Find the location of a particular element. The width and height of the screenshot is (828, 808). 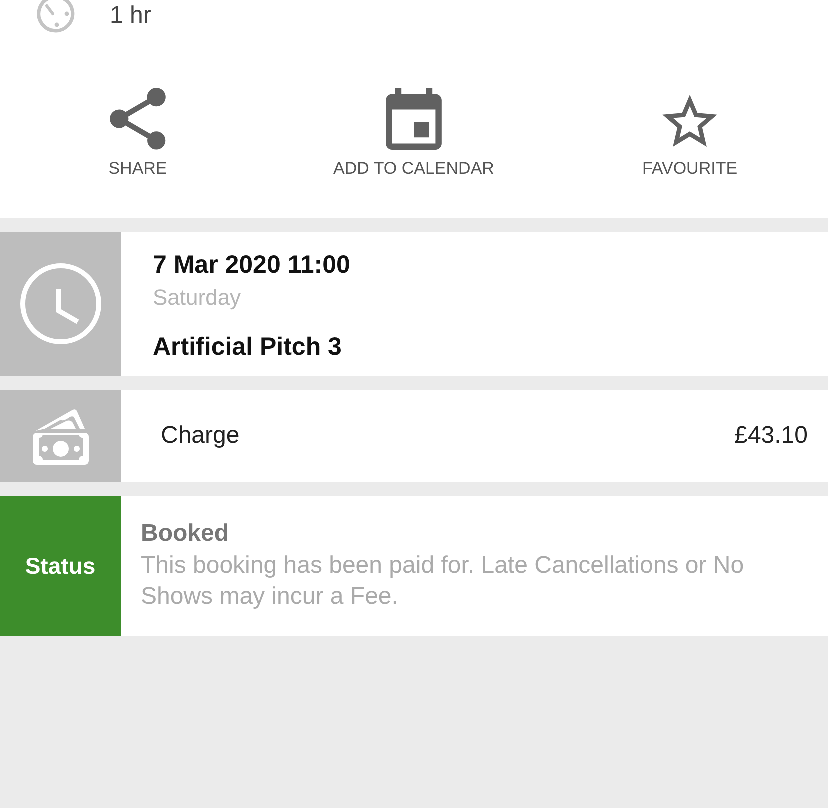

charge-amount: £43.10 is located at coordinates (771, 436).